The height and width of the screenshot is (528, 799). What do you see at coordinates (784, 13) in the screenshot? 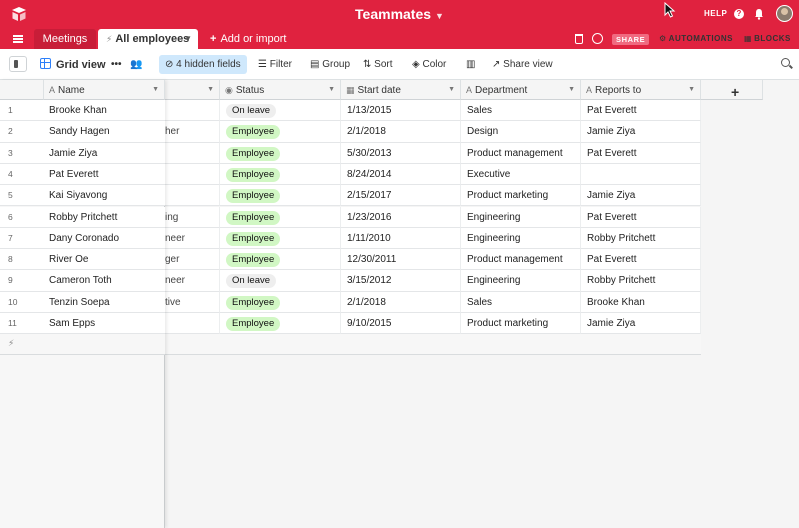
I see `user-avatar` at bounding box center [784, 13].